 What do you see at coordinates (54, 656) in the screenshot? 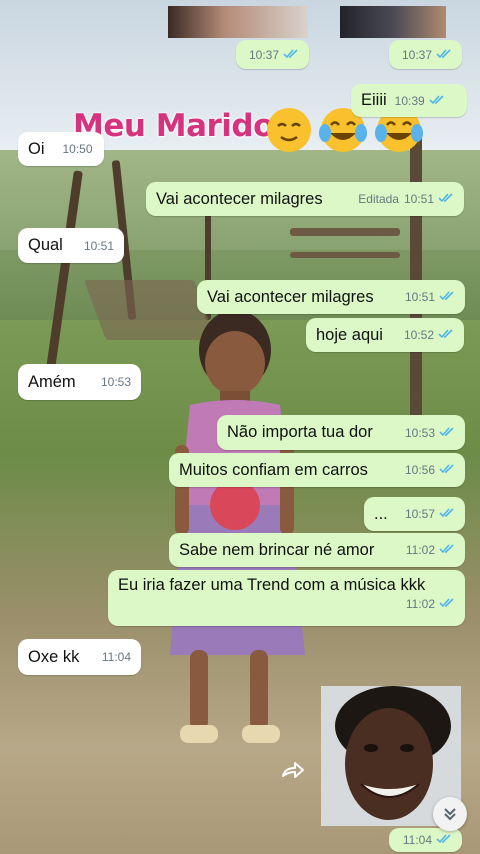
I see `message-text: Oxe kk` at bounding box center [54, 656].